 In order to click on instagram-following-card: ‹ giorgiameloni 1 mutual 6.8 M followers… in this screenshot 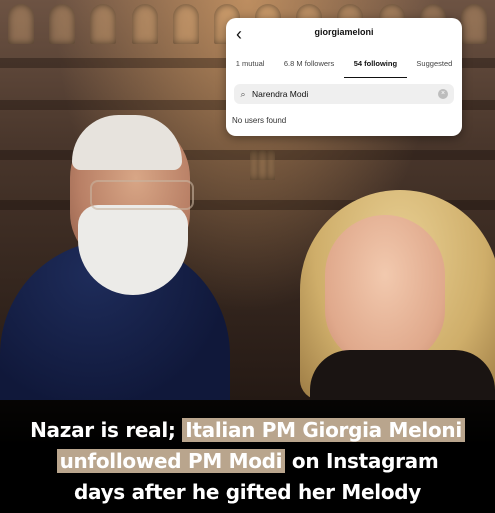, I will do `click(344, 77)`.